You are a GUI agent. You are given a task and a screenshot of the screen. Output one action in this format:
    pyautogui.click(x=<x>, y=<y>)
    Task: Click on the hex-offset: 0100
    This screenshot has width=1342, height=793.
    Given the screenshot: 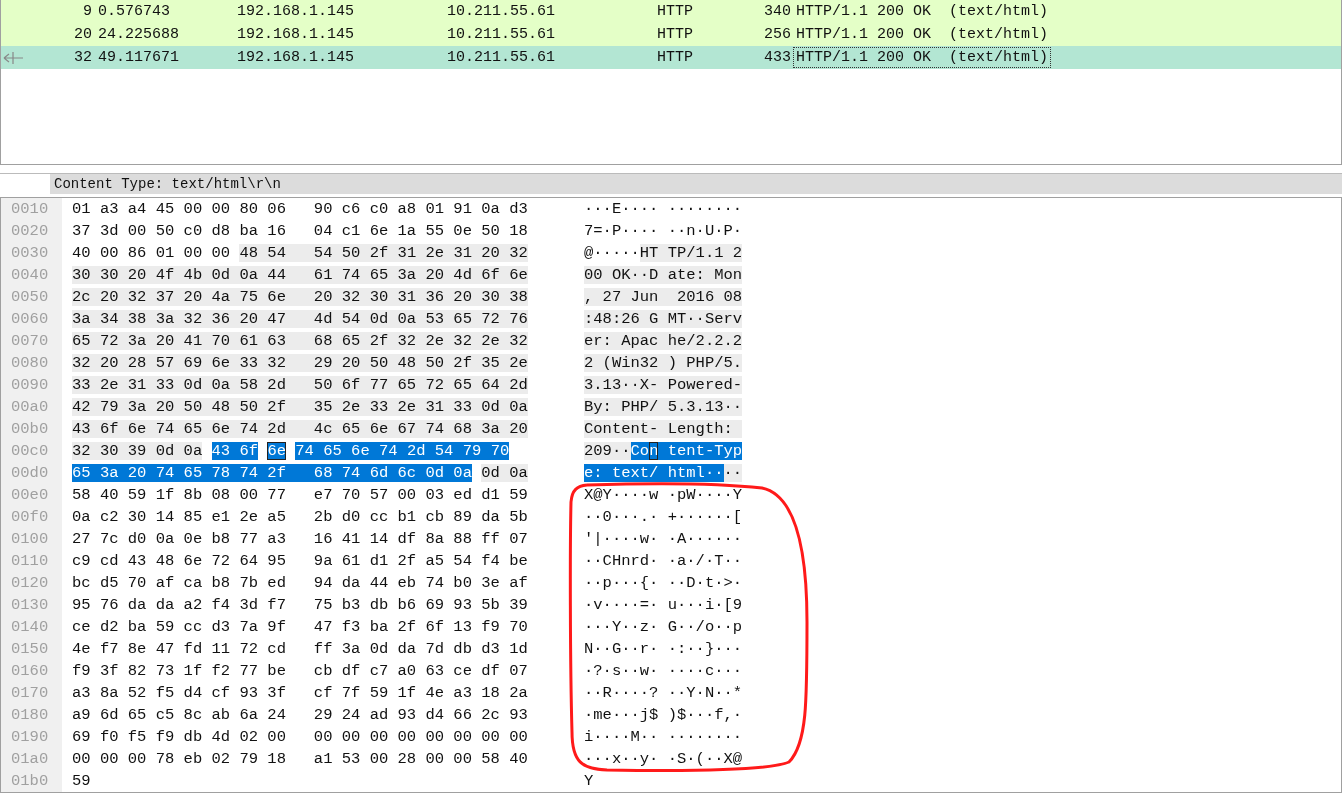 What is the action you would take?
    pyautogui.click(x=30, y=539)
    